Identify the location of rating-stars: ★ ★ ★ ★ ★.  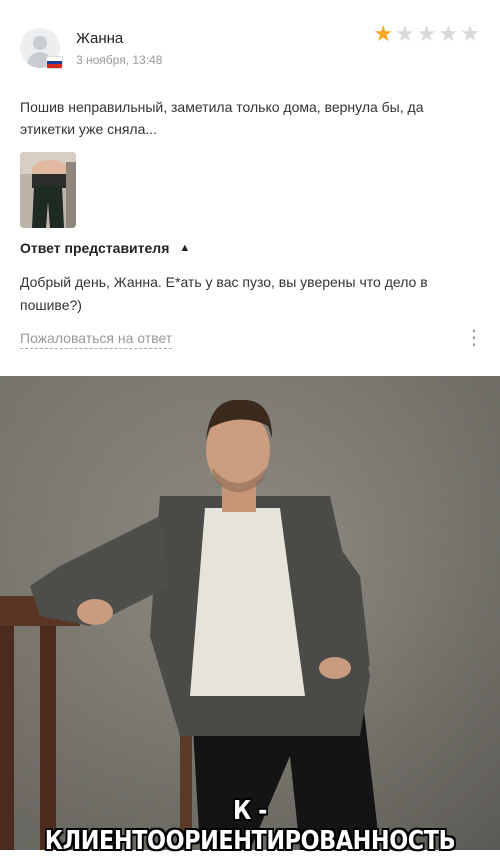
(426, 34).